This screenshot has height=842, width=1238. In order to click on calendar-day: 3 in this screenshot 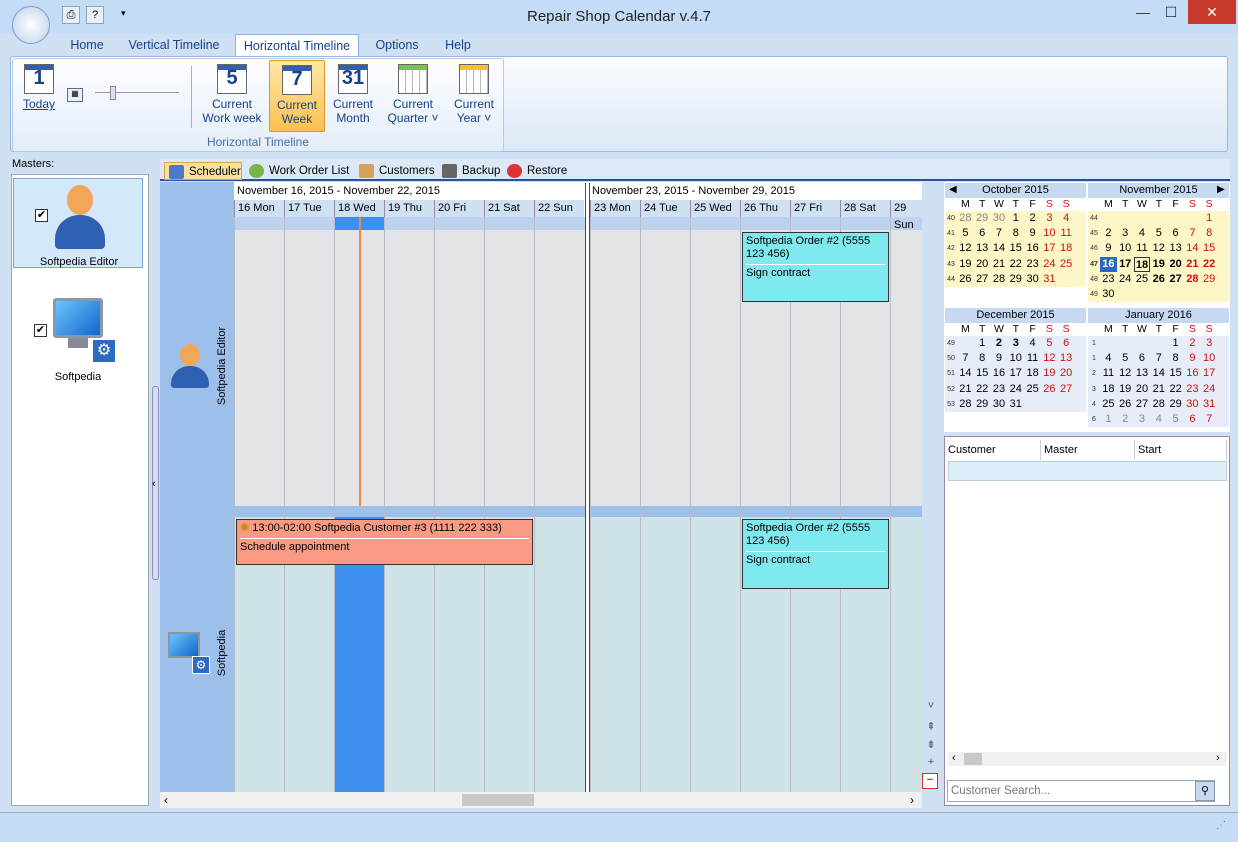, I will do `click(1049, 218)`.